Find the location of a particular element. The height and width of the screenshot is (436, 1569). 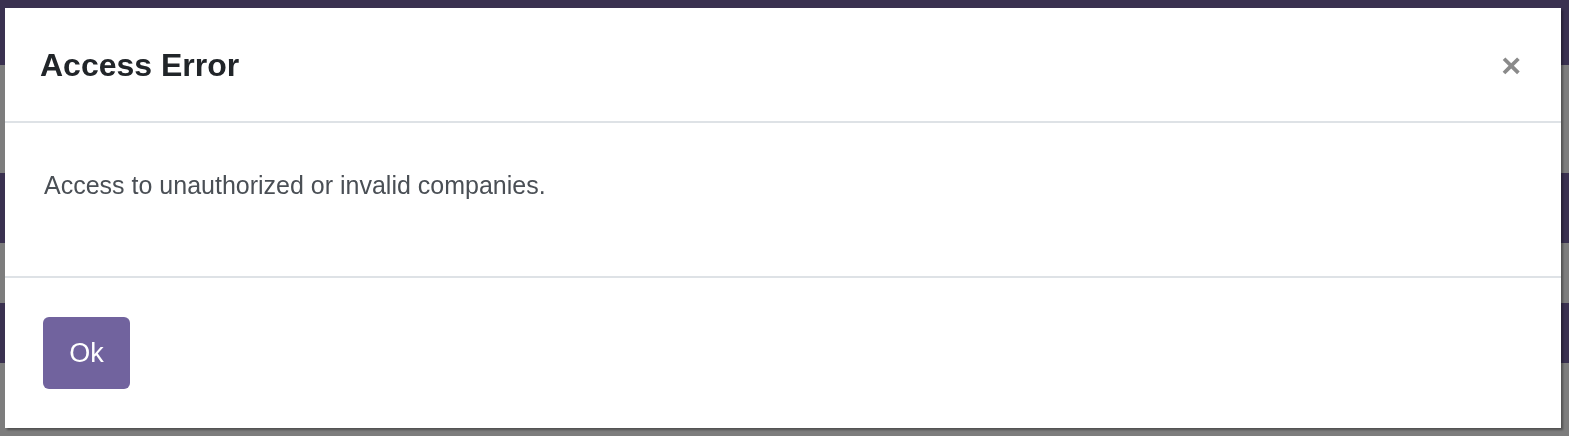

ok-button: Ok is located at coordinates (86, 353).